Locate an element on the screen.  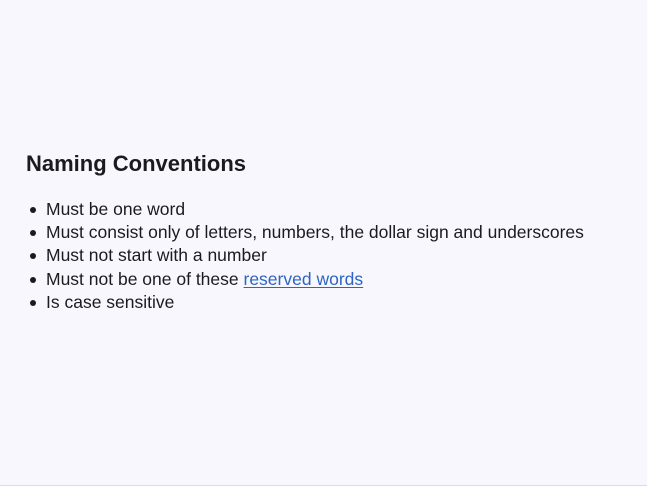
list-item: Must not be one of these reserved words is located at coordinates (331, 279).